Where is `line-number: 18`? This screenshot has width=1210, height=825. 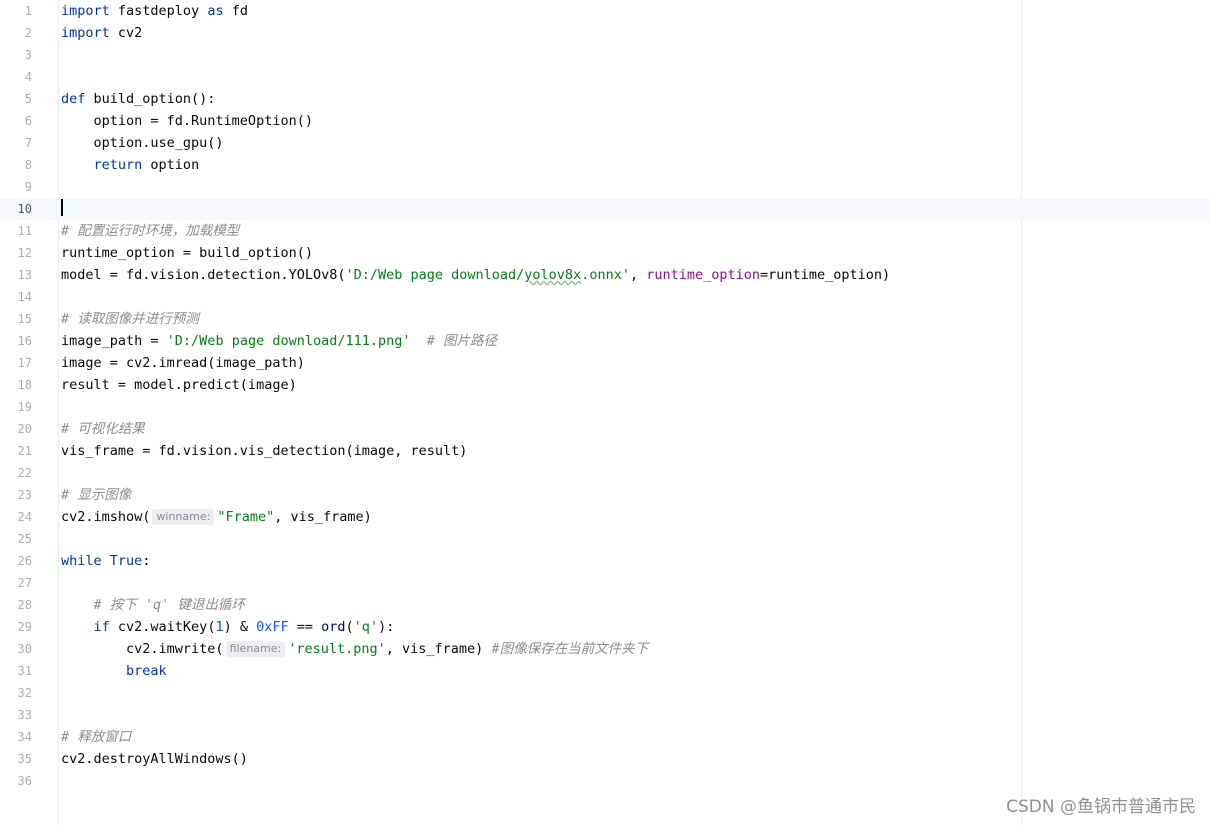 line-number: 18 is located at coordinates (24, 385).